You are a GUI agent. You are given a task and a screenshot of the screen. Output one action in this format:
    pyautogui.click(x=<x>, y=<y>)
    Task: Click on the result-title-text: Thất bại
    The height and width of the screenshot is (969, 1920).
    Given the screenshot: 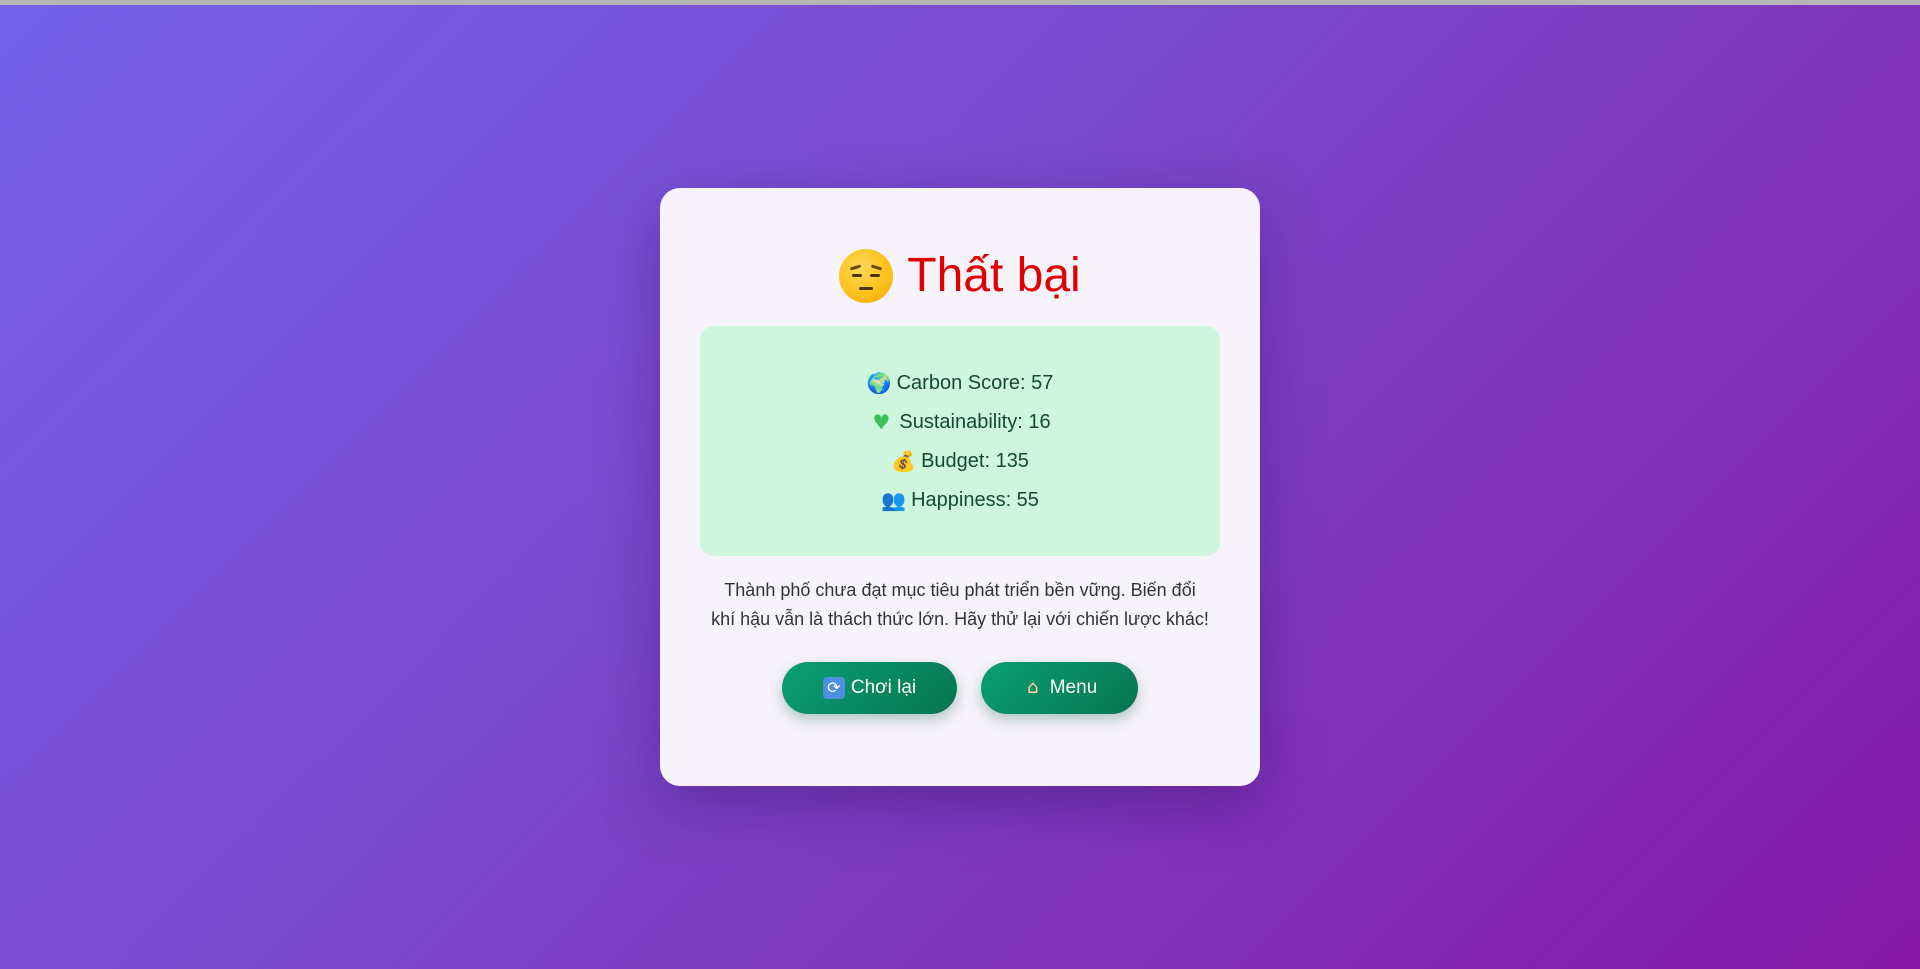 What is the action you would take?
    pyautogui.click(x=994, y=275)
    